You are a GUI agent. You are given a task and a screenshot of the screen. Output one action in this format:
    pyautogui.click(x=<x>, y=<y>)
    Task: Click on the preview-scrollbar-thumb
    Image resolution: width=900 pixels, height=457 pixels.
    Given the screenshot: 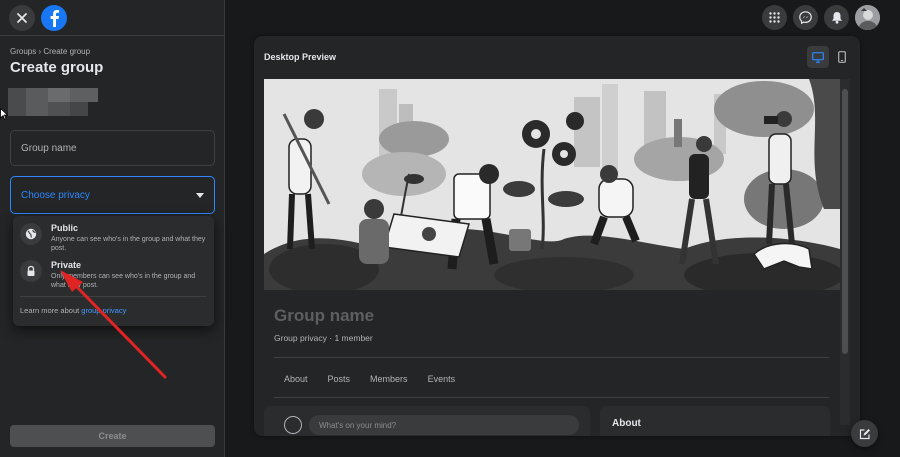 What is the action you would take?
    pyautogui.click(x=845, y=221)
    